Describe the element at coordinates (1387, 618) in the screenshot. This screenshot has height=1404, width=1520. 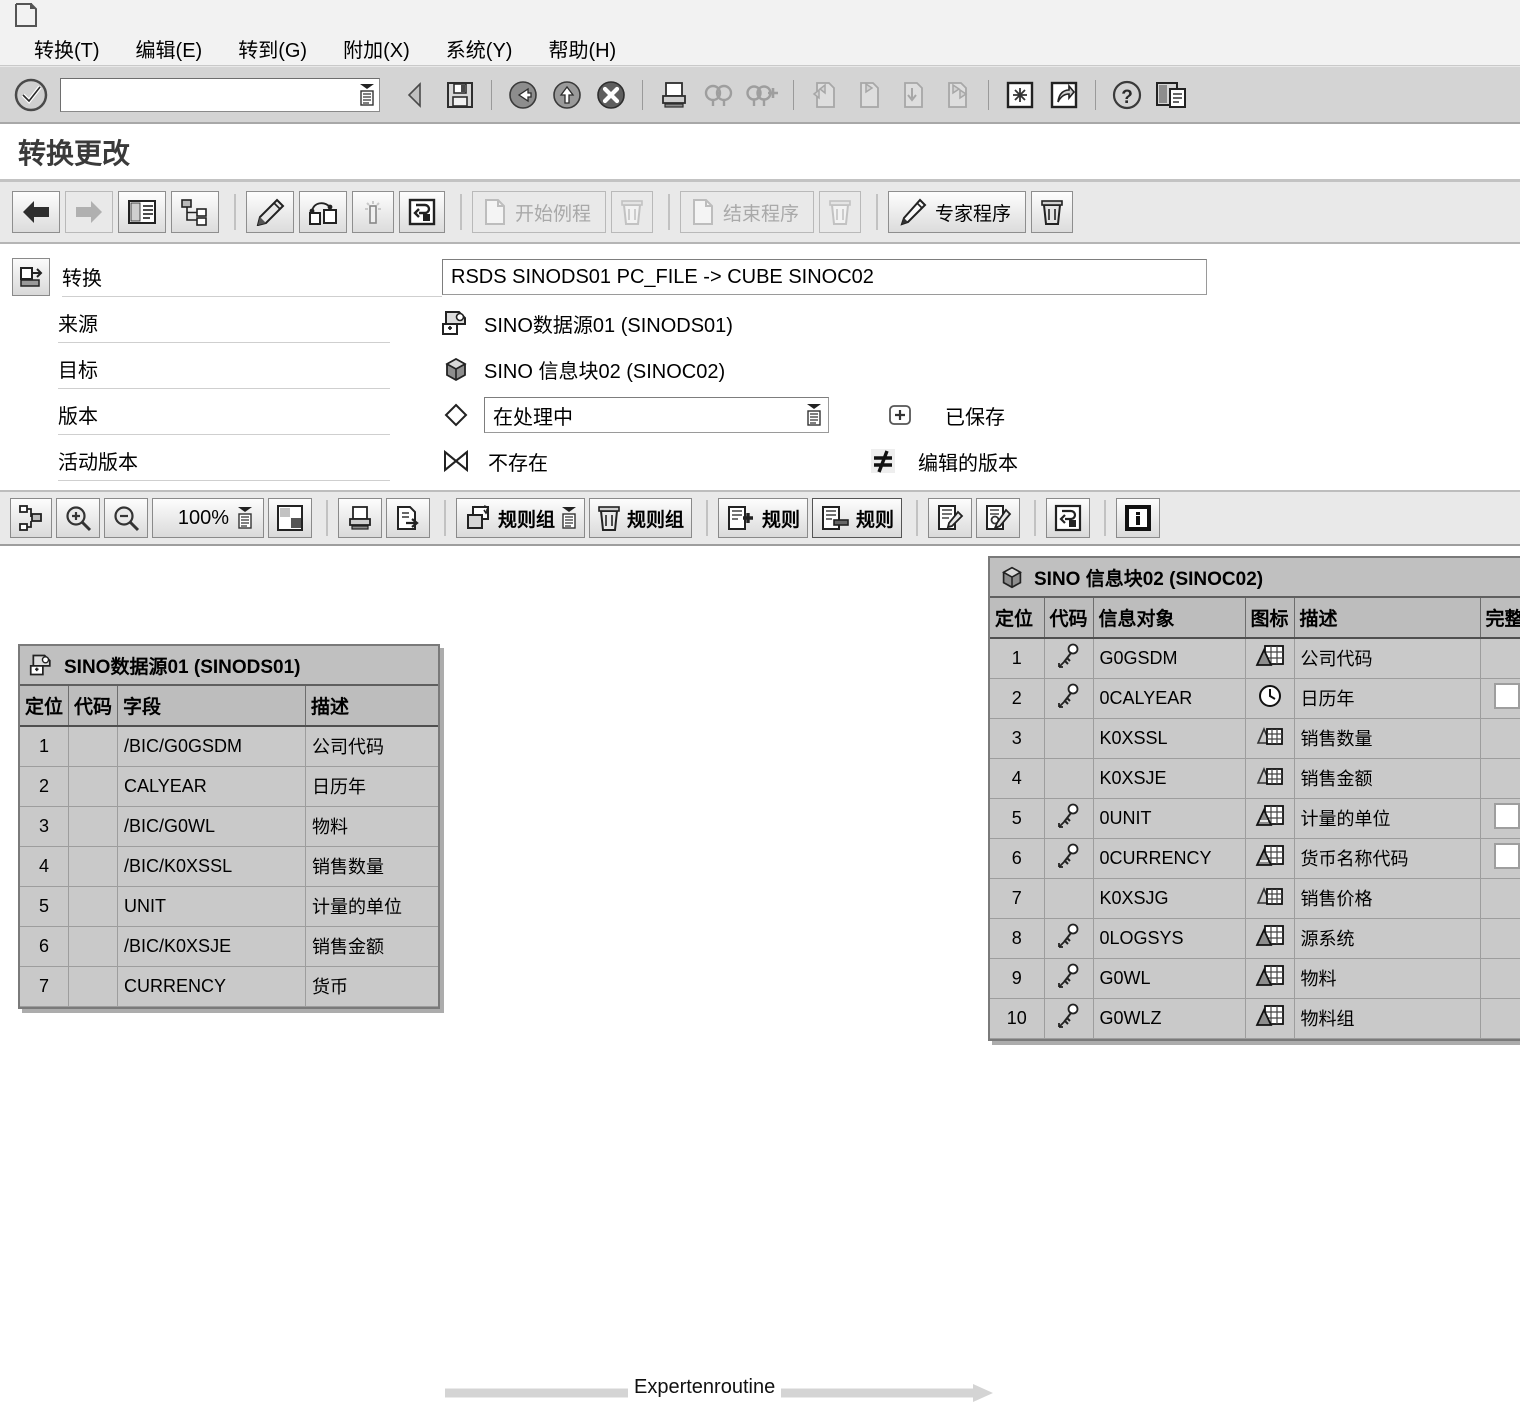
I see `target-col-description: 描述` at that location.